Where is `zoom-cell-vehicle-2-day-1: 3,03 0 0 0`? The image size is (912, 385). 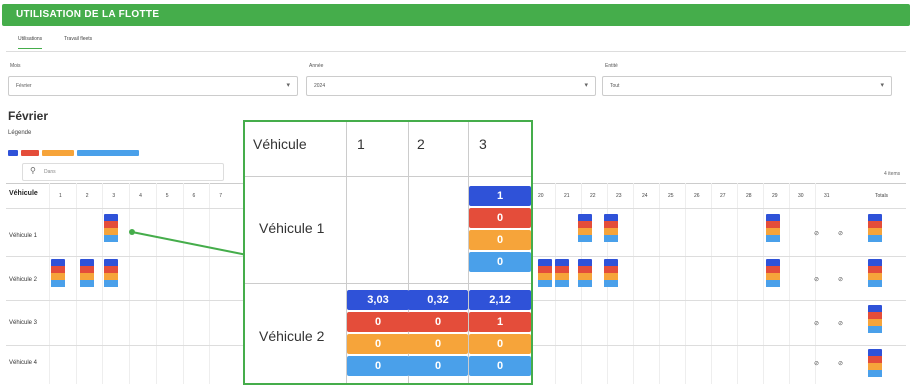
zoom-cell-vehicle-2-day-1: 3,03 0 0 0 is located at coordinates (378, 334).